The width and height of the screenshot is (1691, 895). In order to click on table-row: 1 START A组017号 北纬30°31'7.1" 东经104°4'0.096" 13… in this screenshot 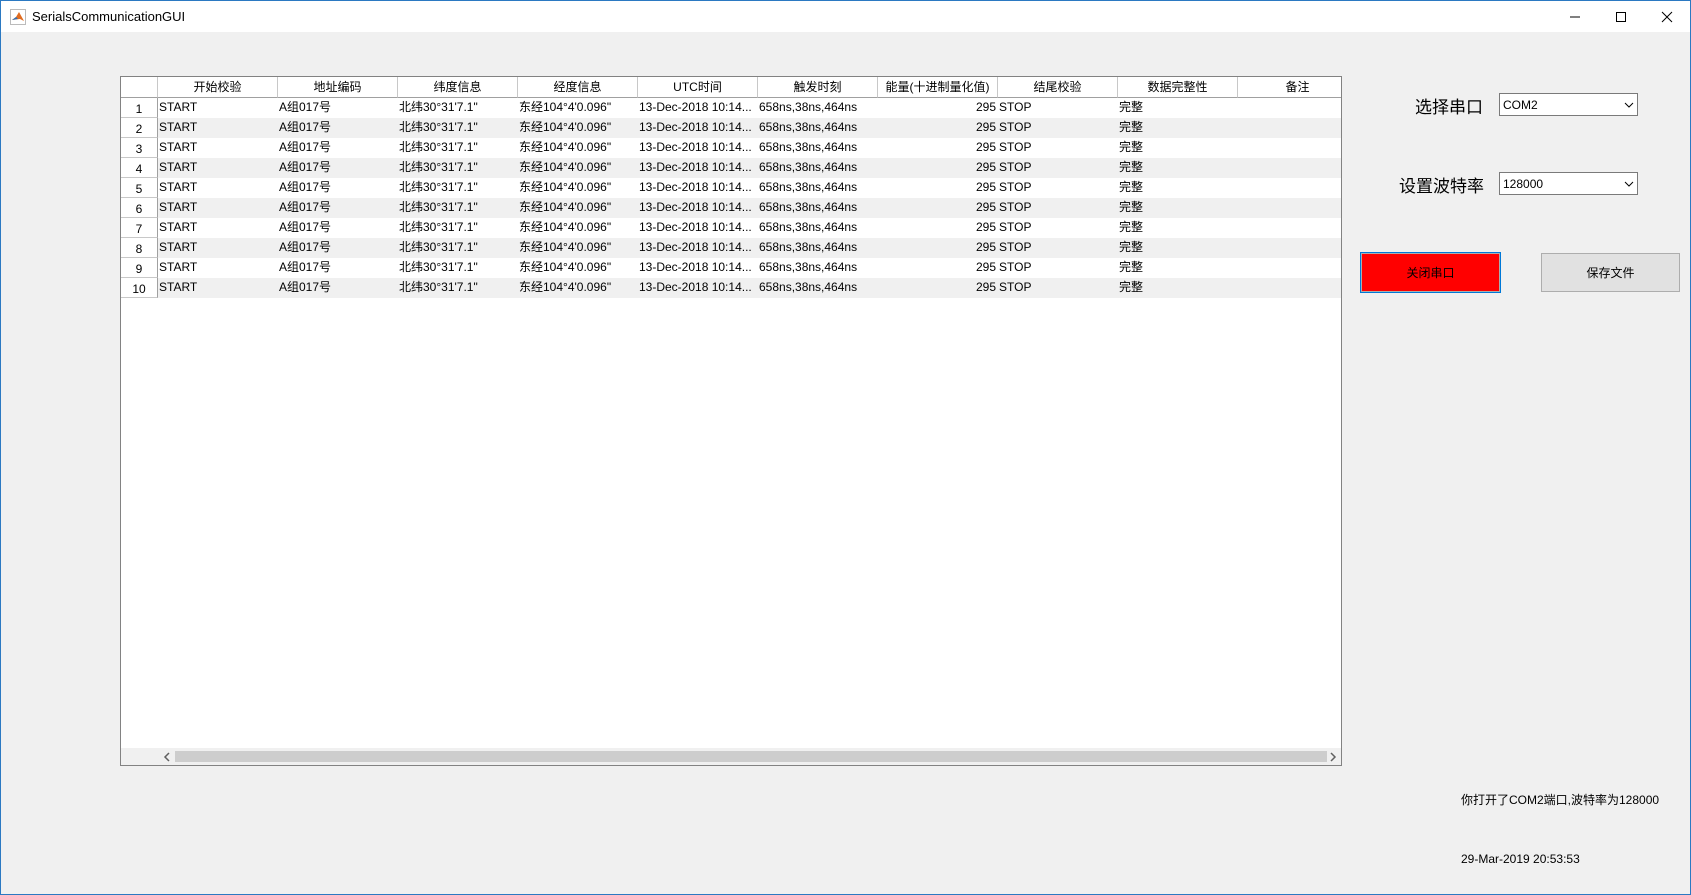, I will do `click(731, 108)`.